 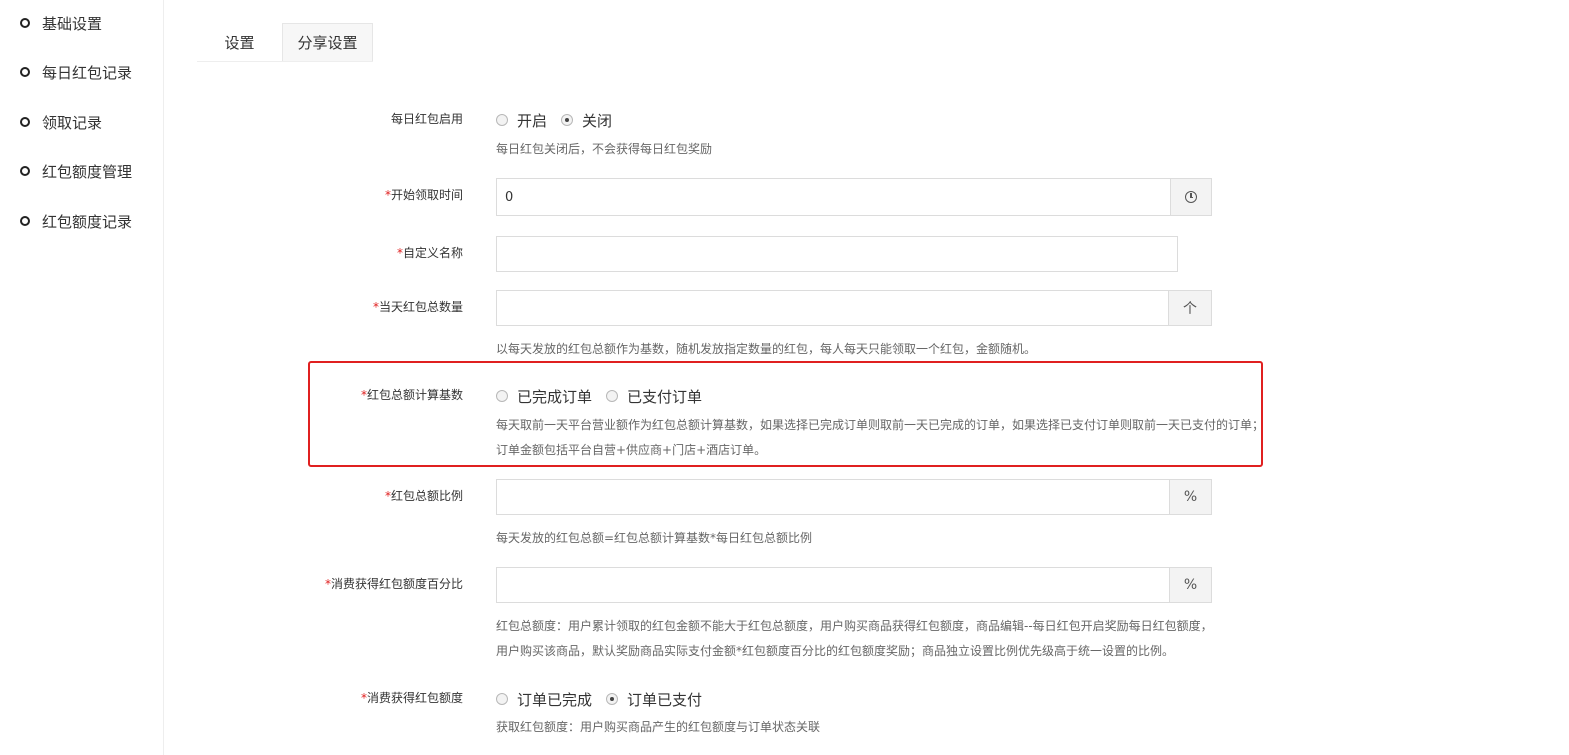 I want to click on sidebar-item-quota-management: 红包额度管理, so click(x=76, y=171).